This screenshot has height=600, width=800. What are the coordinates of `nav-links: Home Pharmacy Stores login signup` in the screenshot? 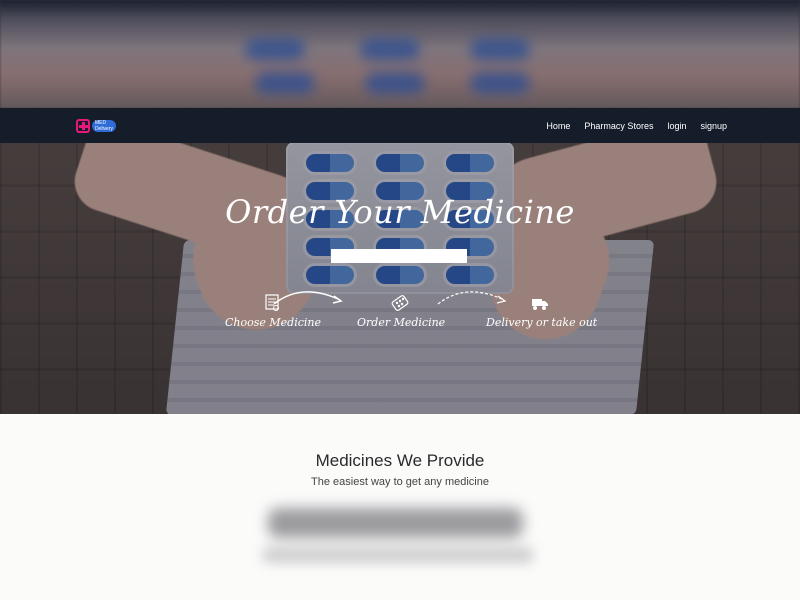 It's located at (636, 125).